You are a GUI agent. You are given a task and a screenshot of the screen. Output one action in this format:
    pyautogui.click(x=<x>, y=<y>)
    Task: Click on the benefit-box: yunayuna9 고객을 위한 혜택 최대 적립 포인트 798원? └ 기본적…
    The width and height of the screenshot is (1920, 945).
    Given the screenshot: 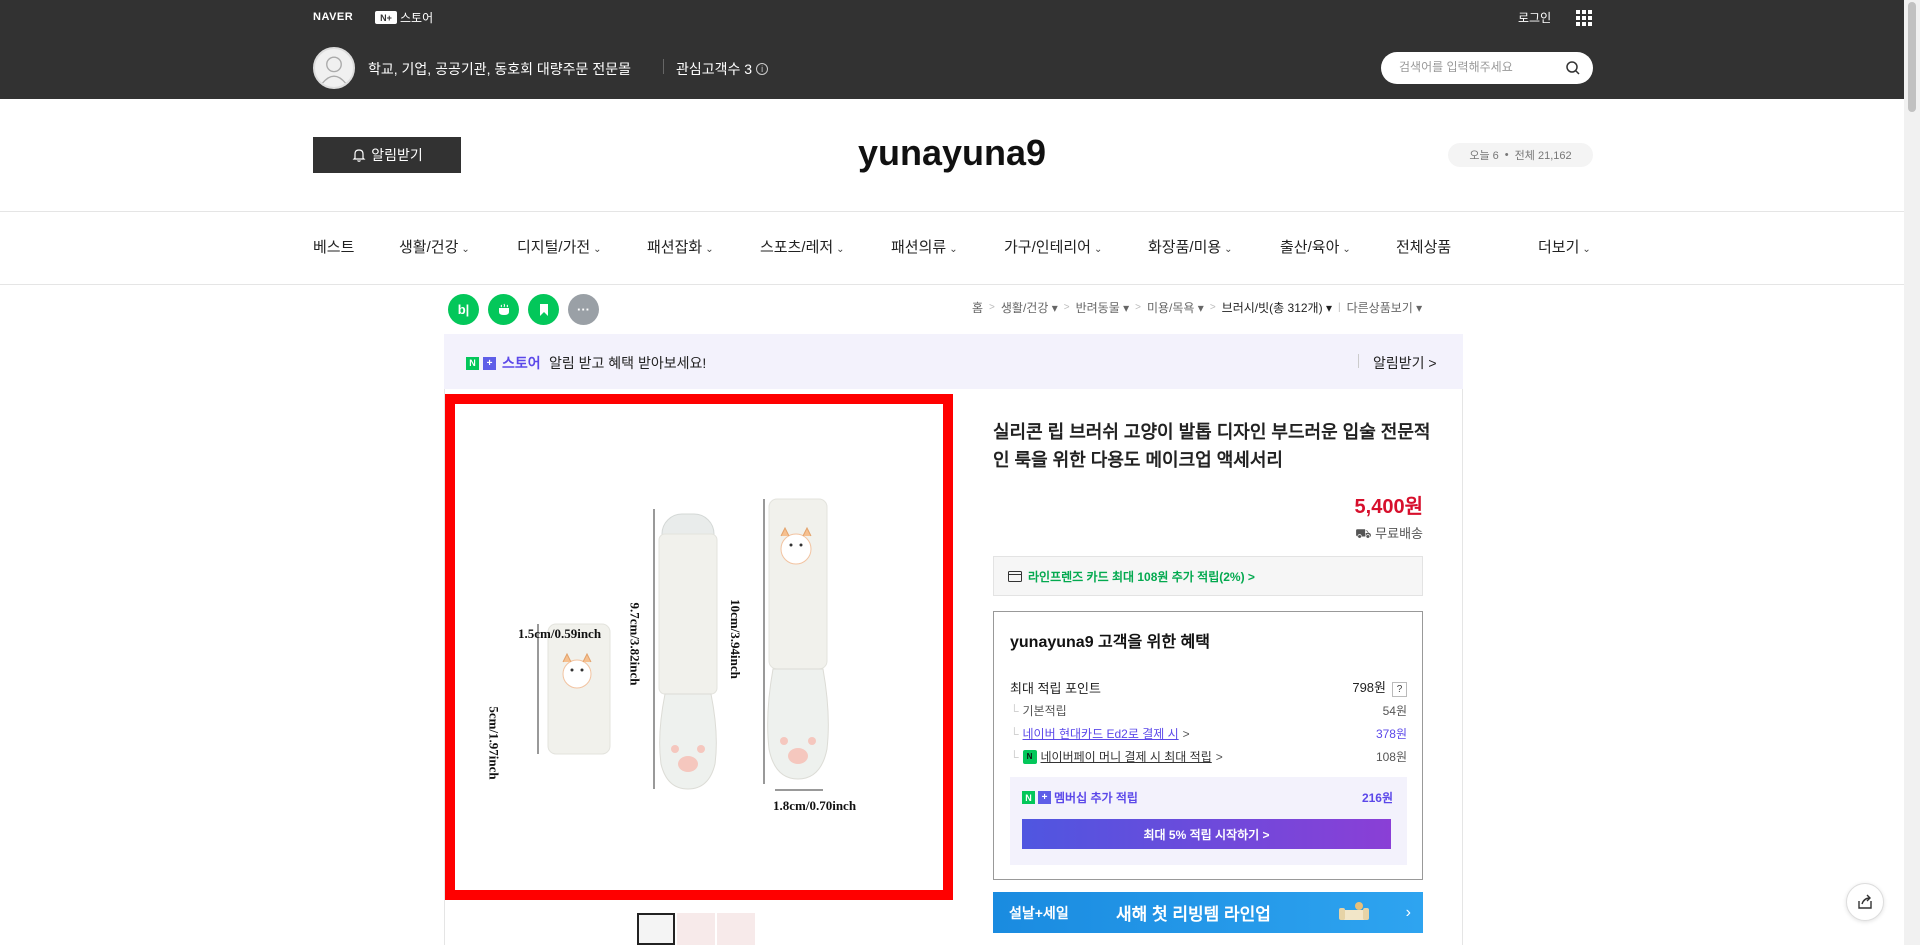 What is the action you would take?
    pyautogui.click(x=1208, y=745)
    